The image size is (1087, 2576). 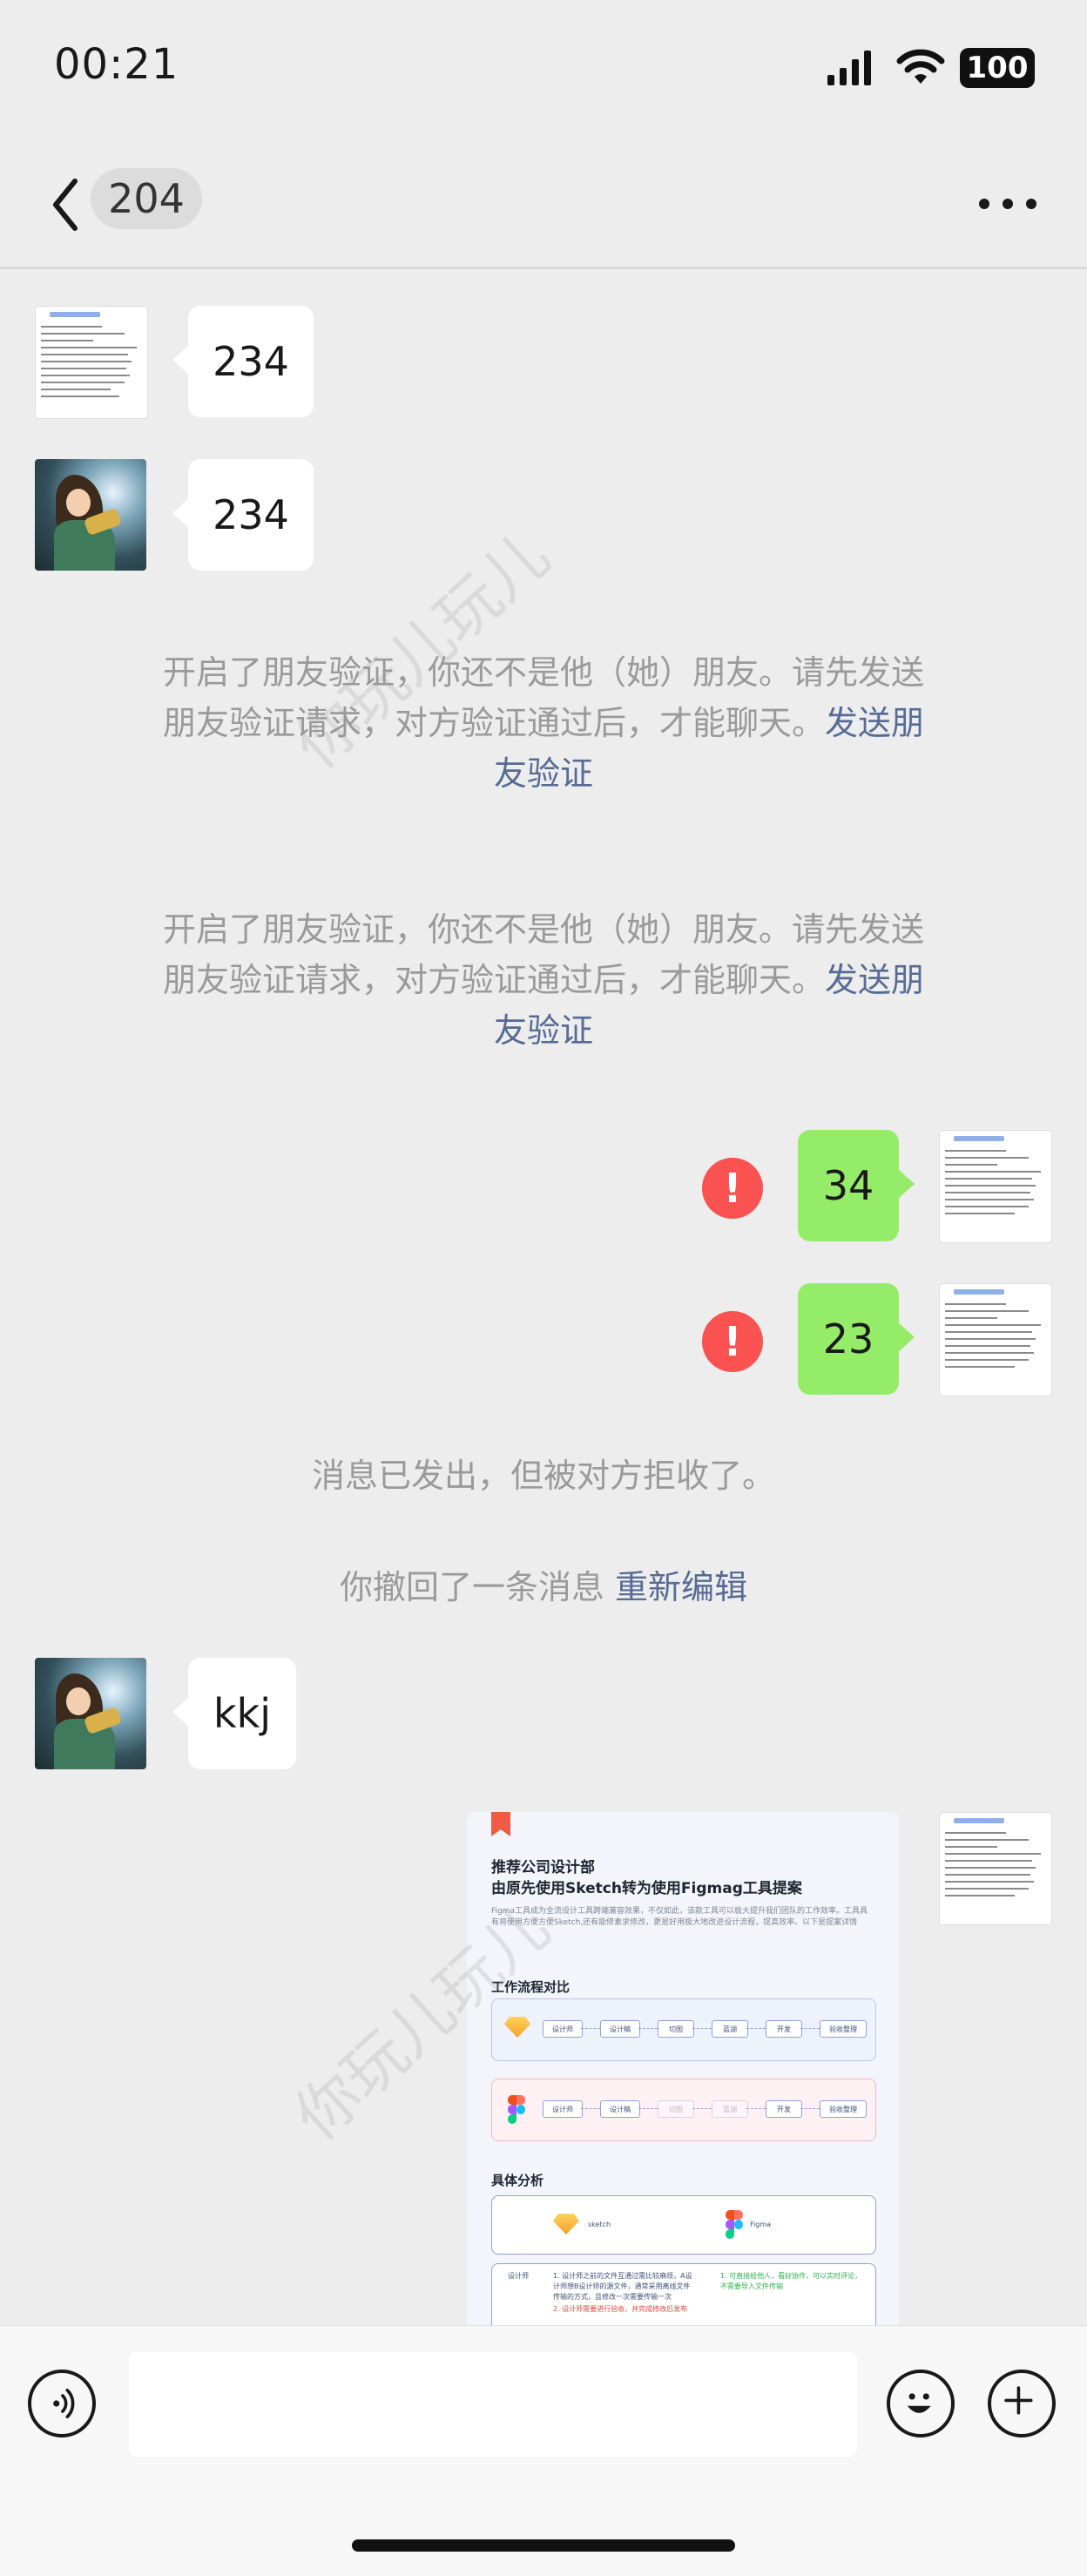 What do you see at coordinates (921, 2403) in the screenshot?
I see `emoji-icon` at bounding box center [921, 2403].